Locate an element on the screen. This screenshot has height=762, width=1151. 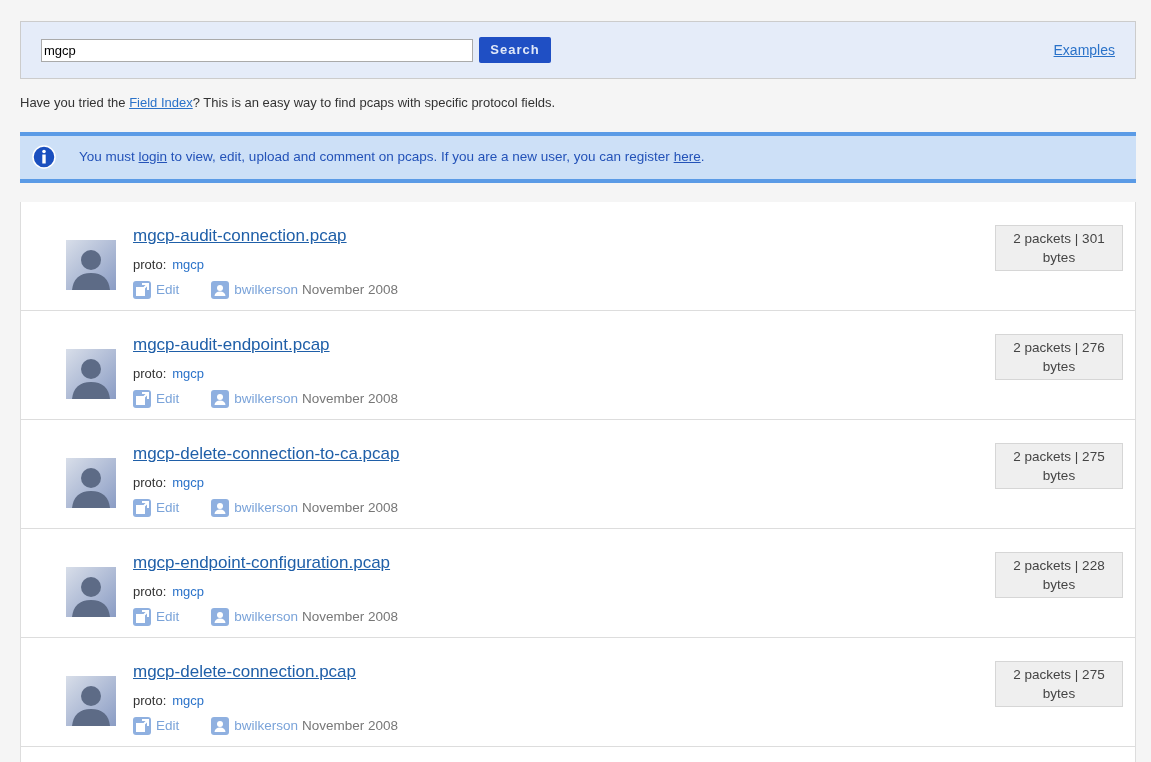
field-index-link: Field Index is located at coordinates (161, 102).